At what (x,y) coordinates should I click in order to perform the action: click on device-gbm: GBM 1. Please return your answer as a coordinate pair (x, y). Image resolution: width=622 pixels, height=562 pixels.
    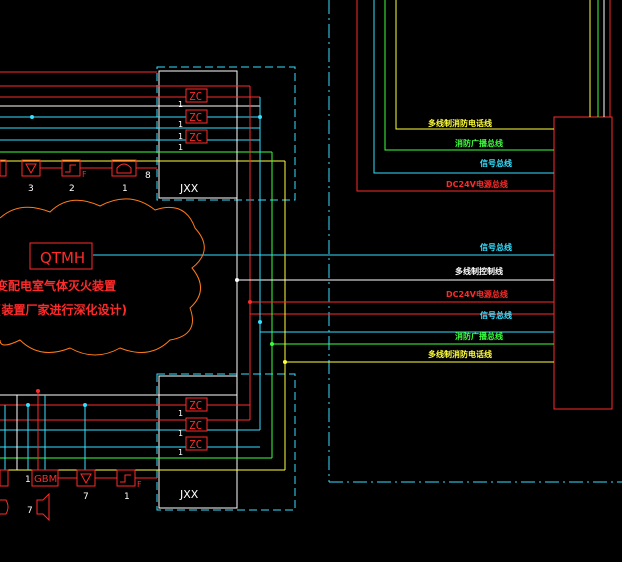
    Looking at the image, I should click on (42, 478).